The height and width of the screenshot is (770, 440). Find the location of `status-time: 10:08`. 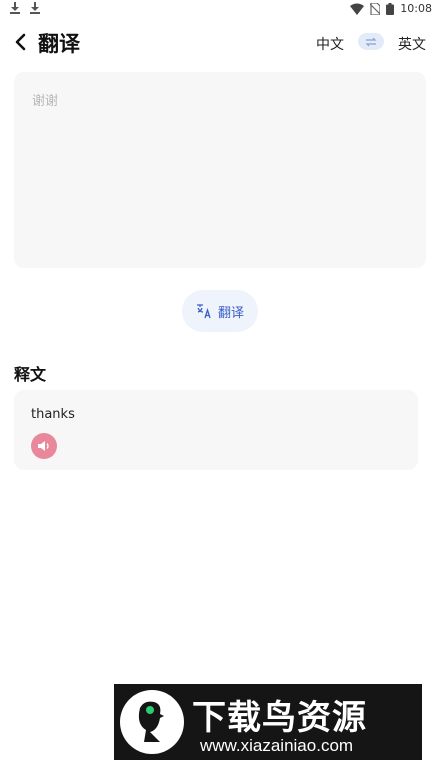

status-time: 10:08 is located at coordinates (416, 8).